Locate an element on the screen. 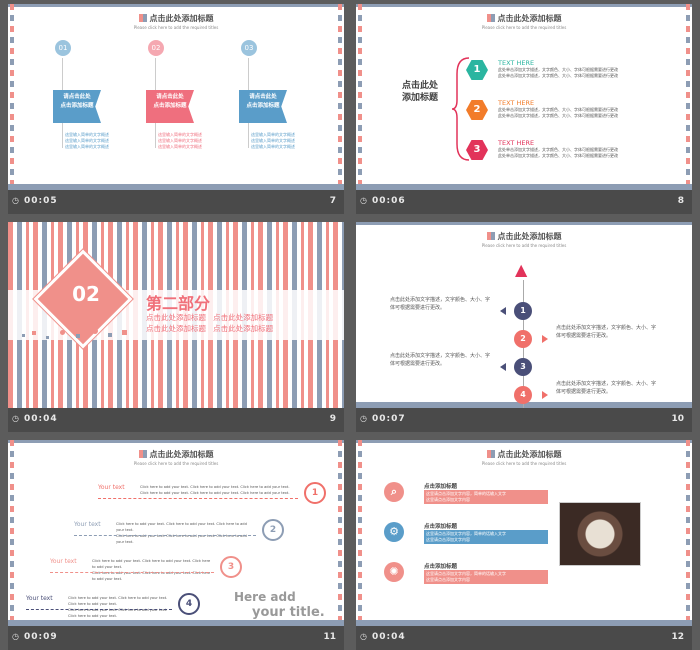 This screenshot has height=650, width=700. meeting-photo is located at coordinates (600, 534).